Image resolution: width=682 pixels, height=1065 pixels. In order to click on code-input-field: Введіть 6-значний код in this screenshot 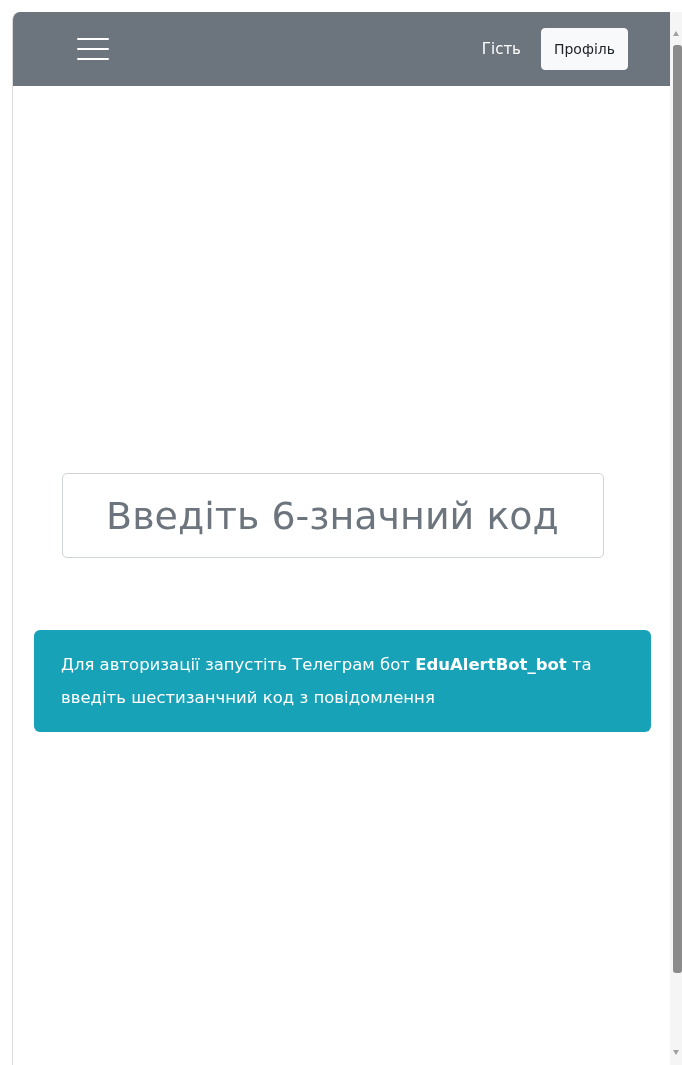, I will do `click(332, 515)`.